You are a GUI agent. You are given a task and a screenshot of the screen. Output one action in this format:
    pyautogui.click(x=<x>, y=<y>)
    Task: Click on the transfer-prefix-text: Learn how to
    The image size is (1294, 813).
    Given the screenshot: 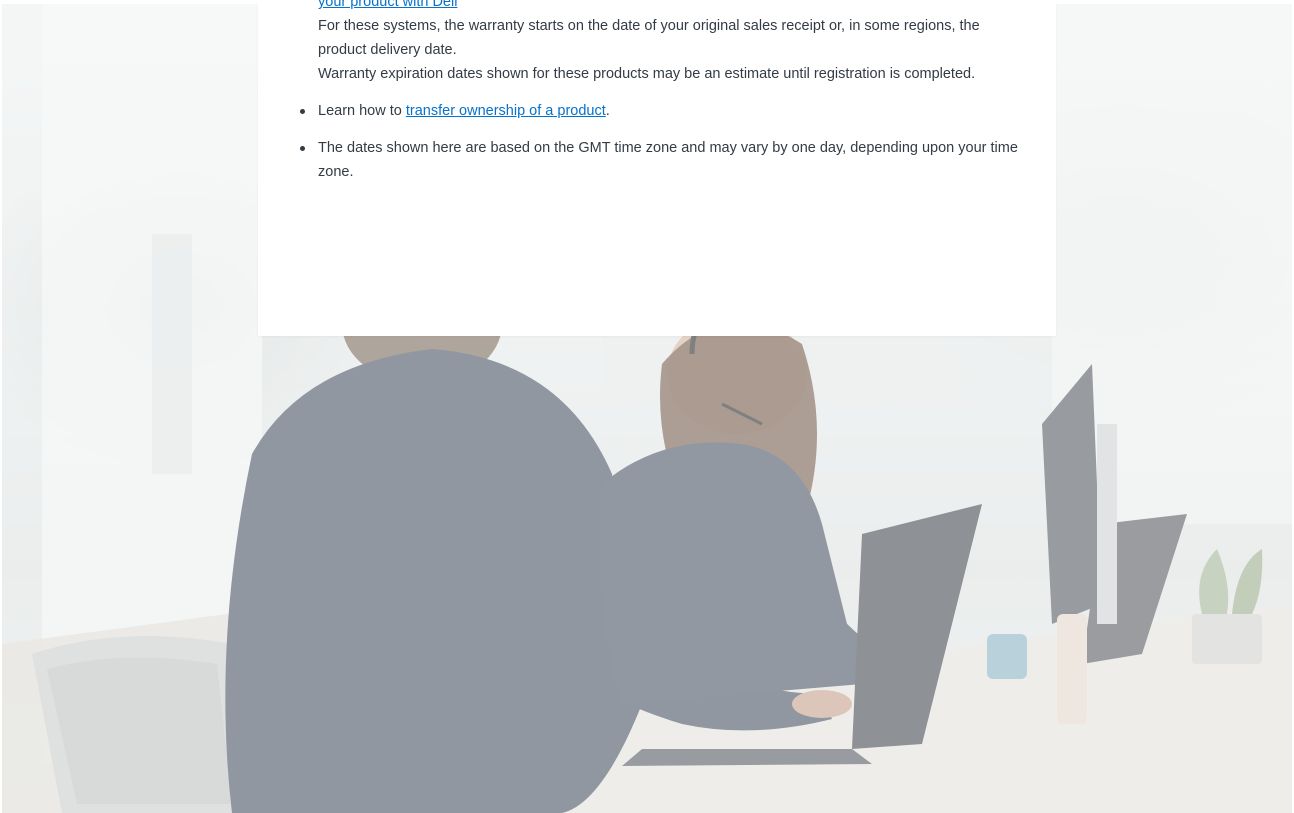 What is the action you would take?
    pyautogui.click(x=362, y=111)
    